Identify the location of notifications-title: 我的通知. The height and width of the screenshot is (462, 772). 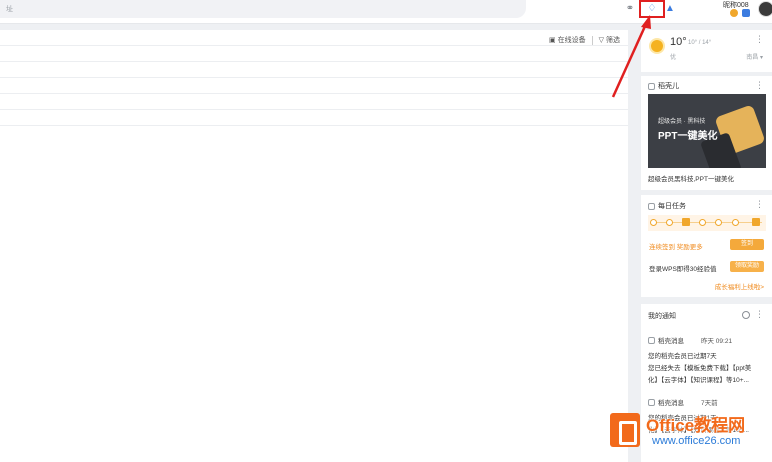
(662, 316).